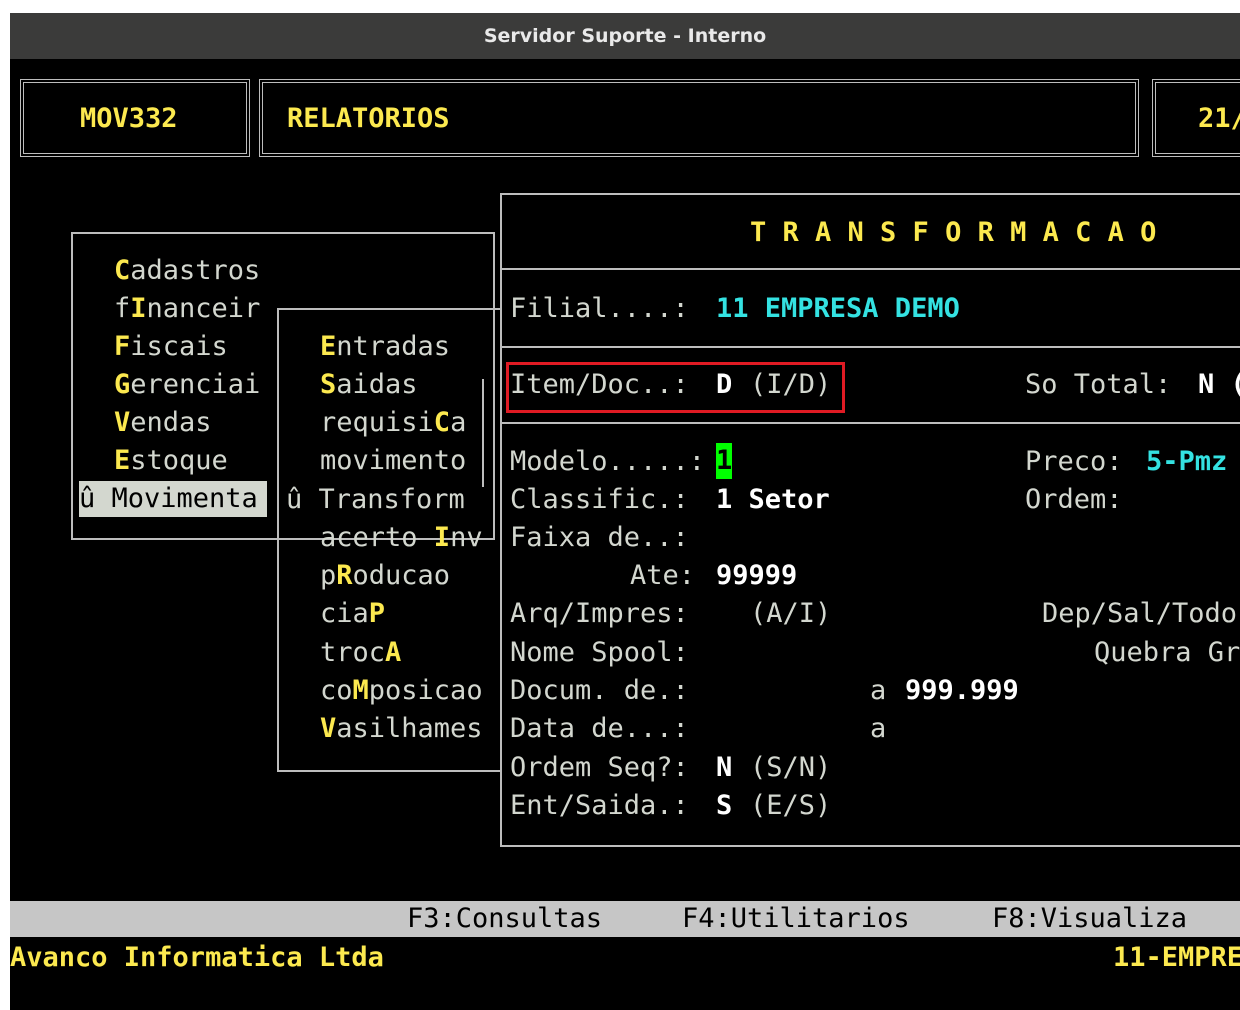 The image size is (1240, 1010). Describe the element at coordinates (599, 652) in the screenshot. I see `spool-label: Nome Spool:` at that location.